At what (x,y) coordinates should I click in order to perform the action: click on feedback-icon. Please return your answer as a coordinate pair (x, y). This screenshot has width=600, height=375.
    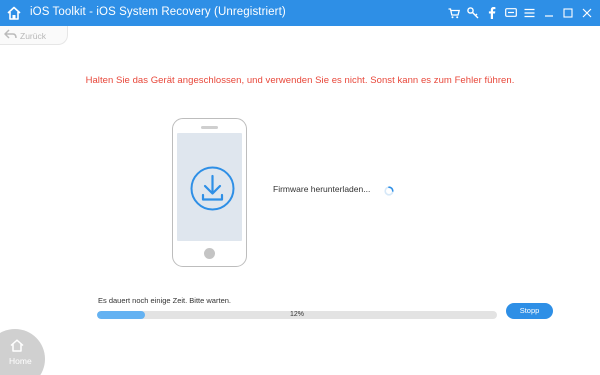
    Looking at the image, I should click on (510, 13).